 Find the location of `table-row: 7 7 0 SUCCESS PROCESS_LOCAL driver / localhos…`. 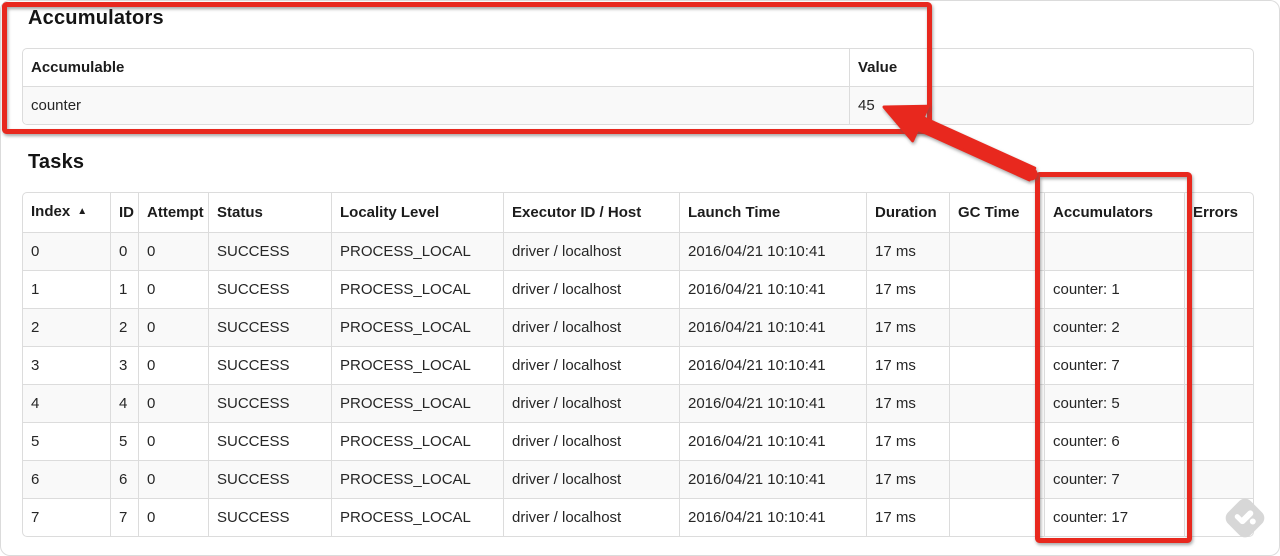

table-row: 7 7 0 SUCCESS PROCESS_LOCAL driver / localhos… is located at coordinates (638, 517).